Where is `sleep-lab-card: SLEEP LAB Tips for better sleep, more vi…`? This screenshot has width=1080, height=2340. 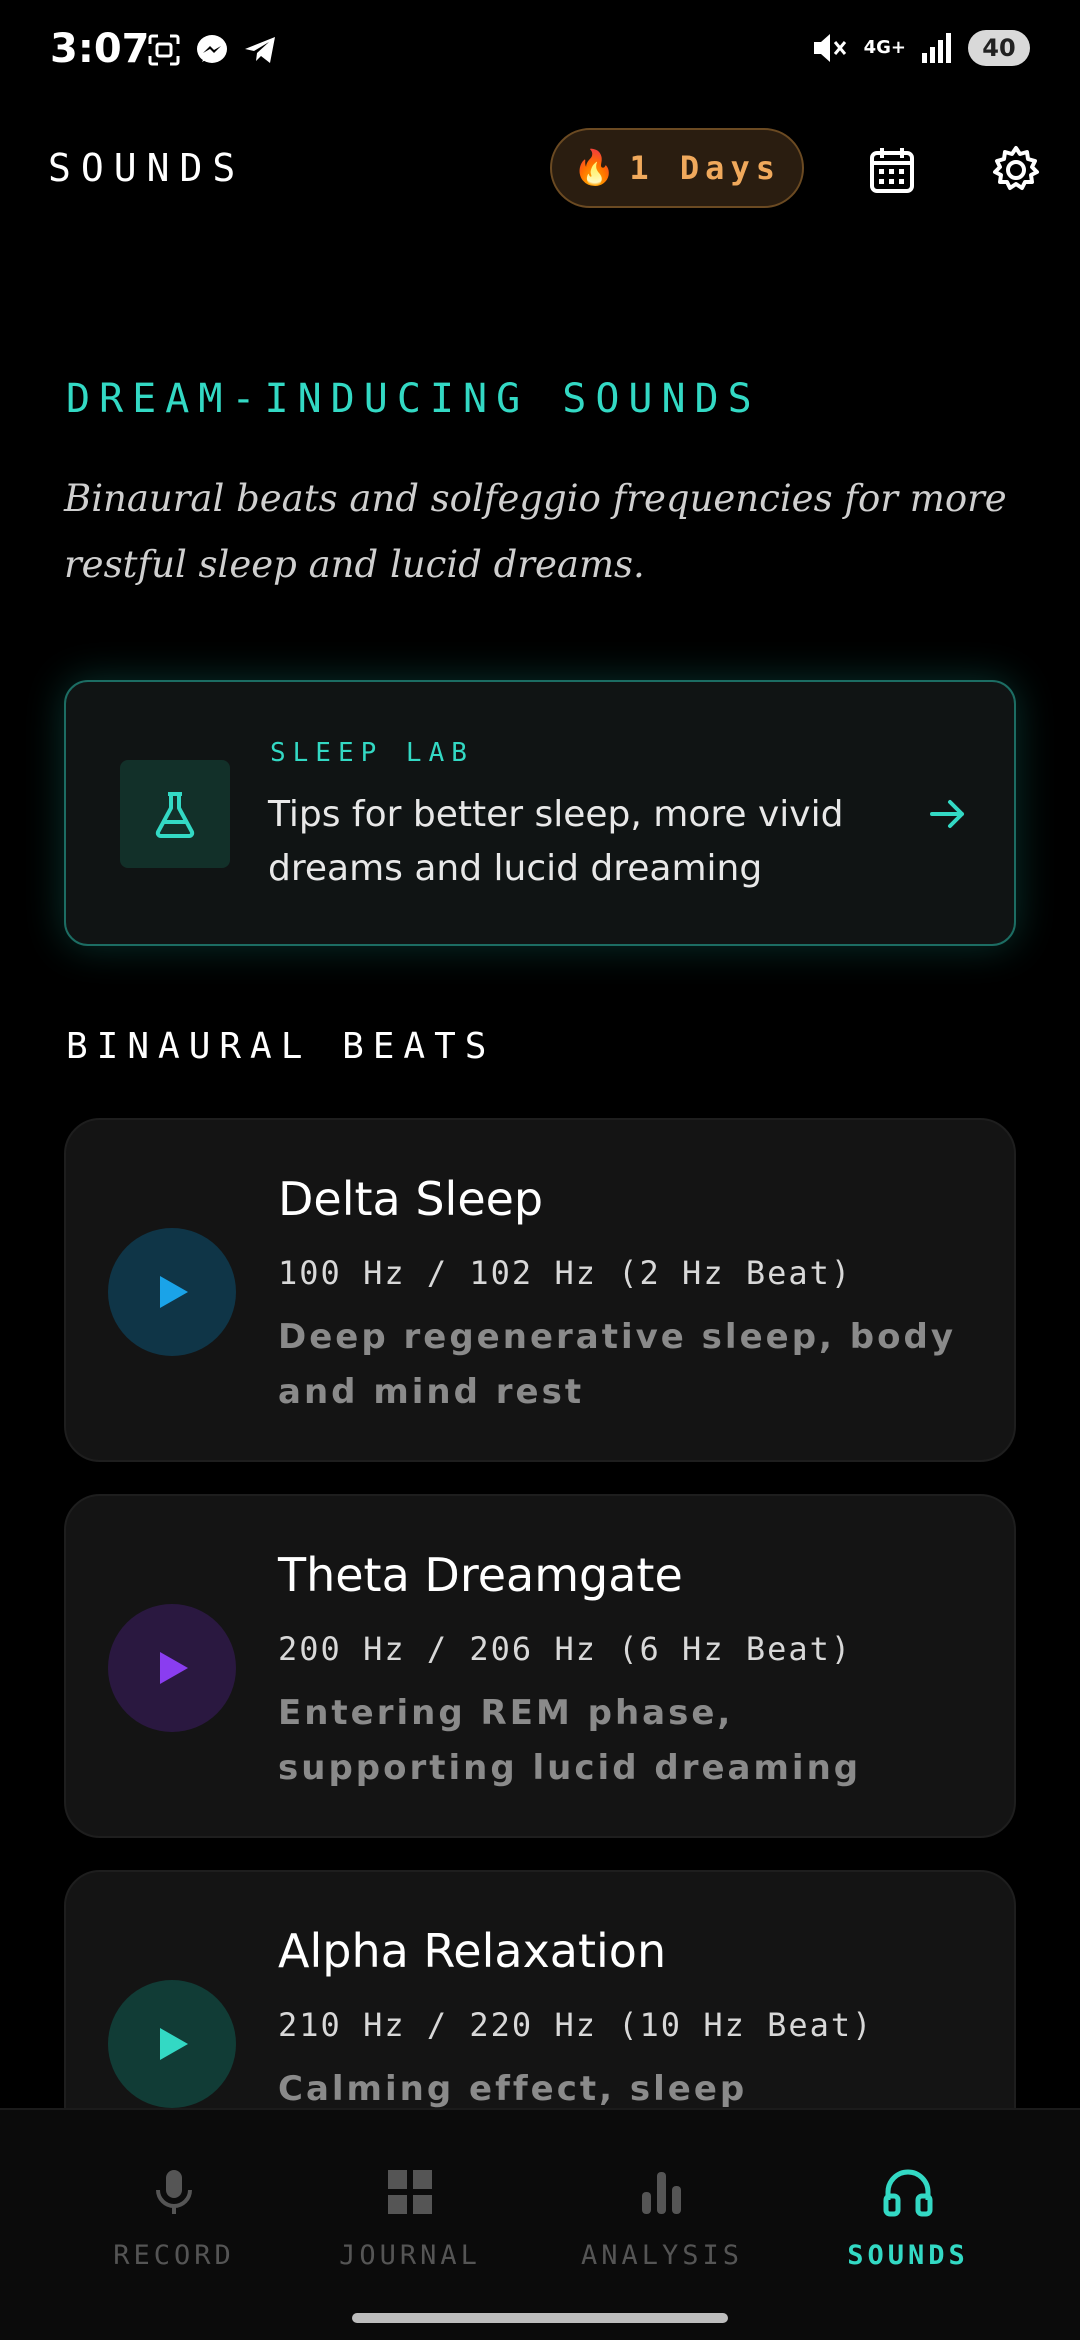
sleep-lab-card: SLEEP LAB Tips for better sleep, more vi… is located at coordinates (540, 813).